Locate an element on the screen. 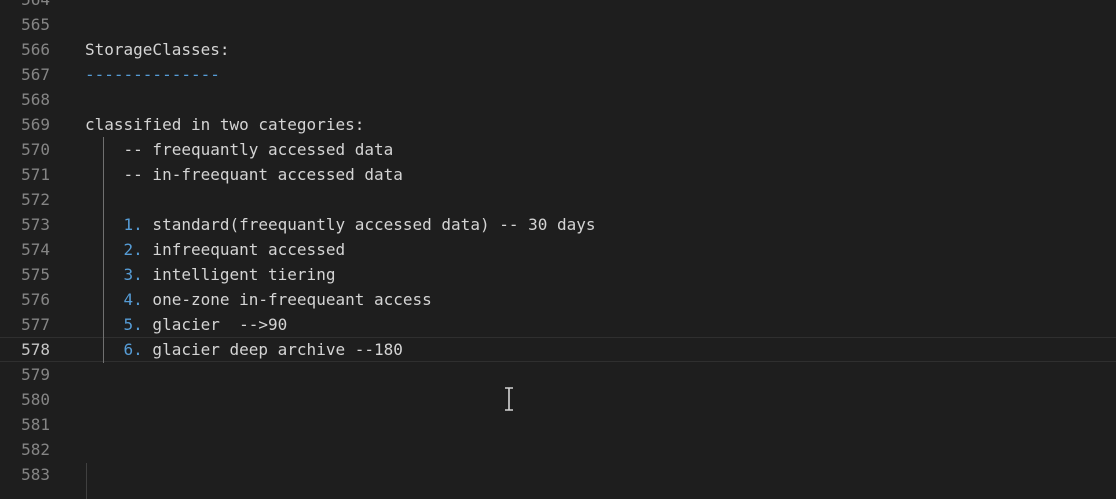  line-content: 4. one-zone in-freequeant access is located at coordinates (258, 299).